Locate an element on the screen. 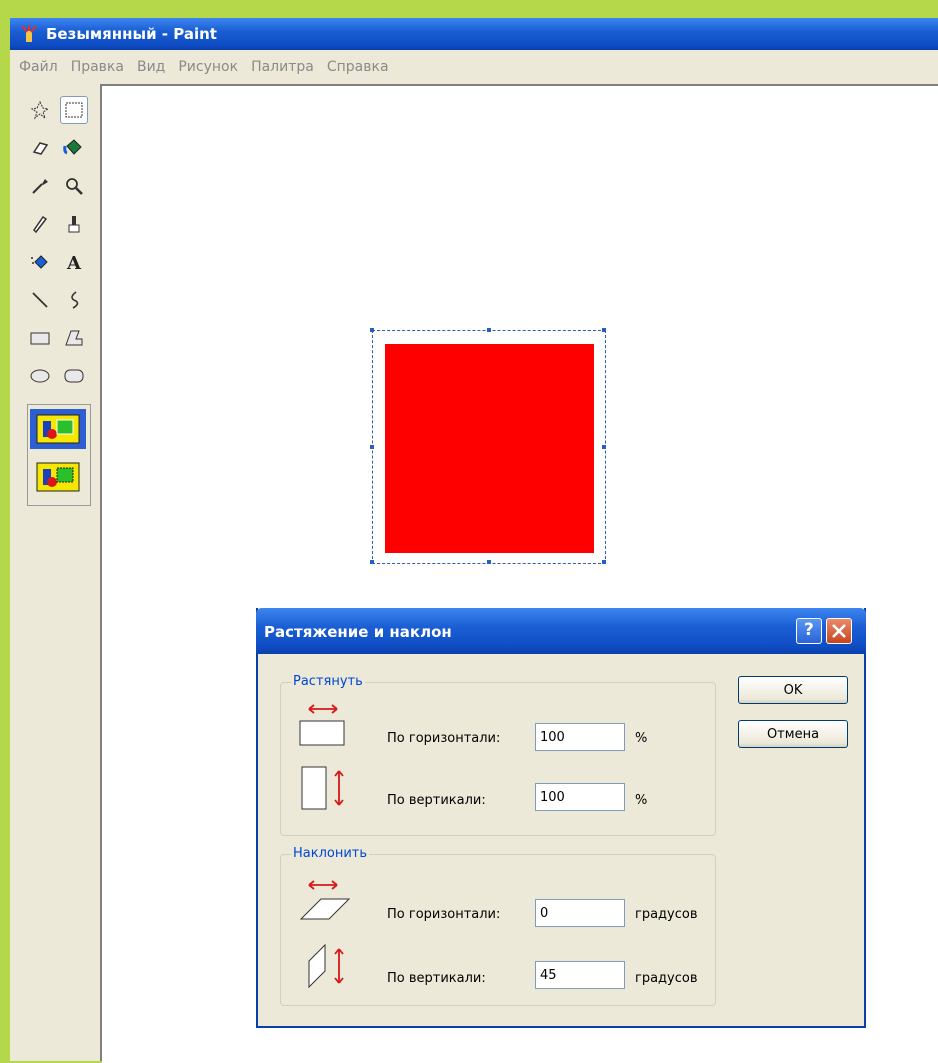  skew-vertical-unit: градусов is located at coordinates (666, 978).